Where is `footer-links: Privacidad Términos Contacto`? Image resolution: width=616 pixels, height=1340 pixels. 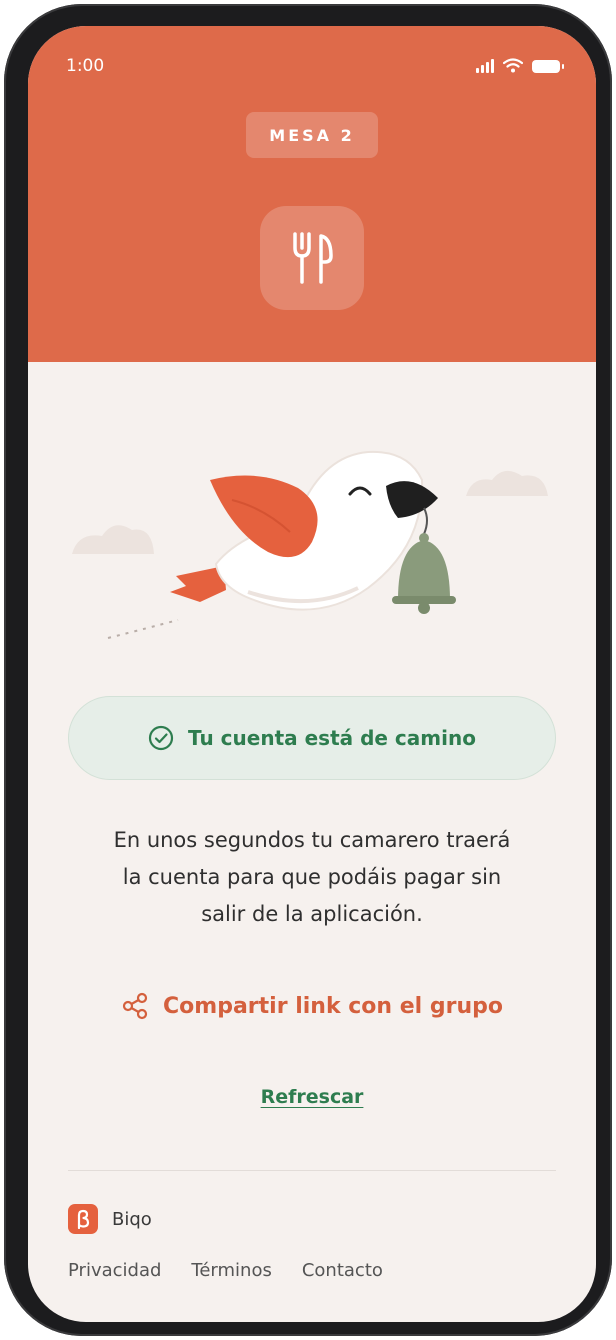 footer-links: Privacidad Términos Contacto is located at coordinates (225, 1270).